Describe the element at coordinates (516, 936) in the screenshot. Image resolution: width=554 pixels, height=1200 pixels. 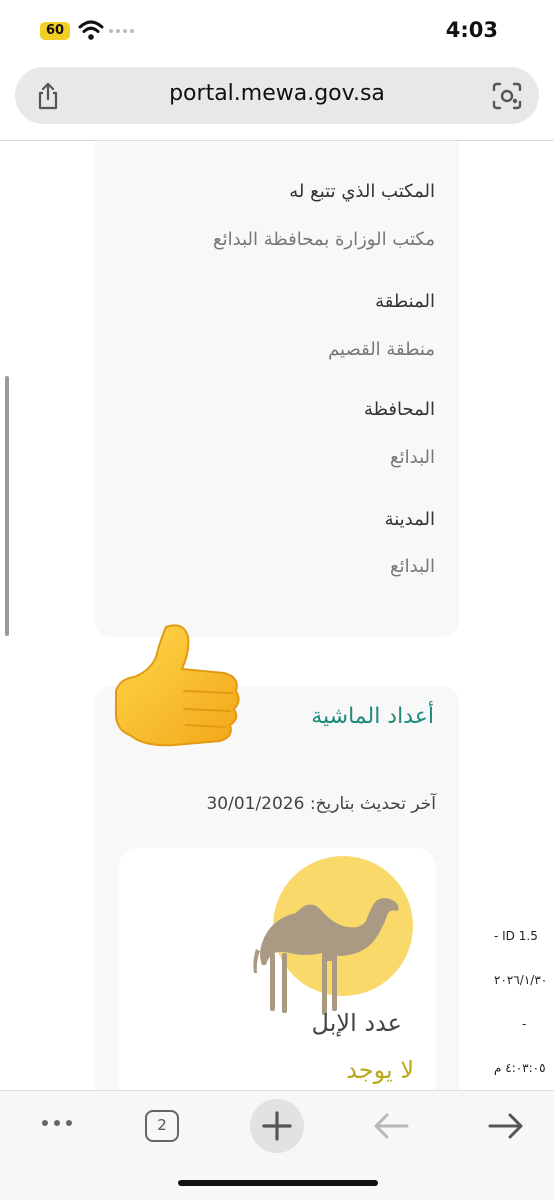
I see `watermark-id: - ID 1.5` at that location.